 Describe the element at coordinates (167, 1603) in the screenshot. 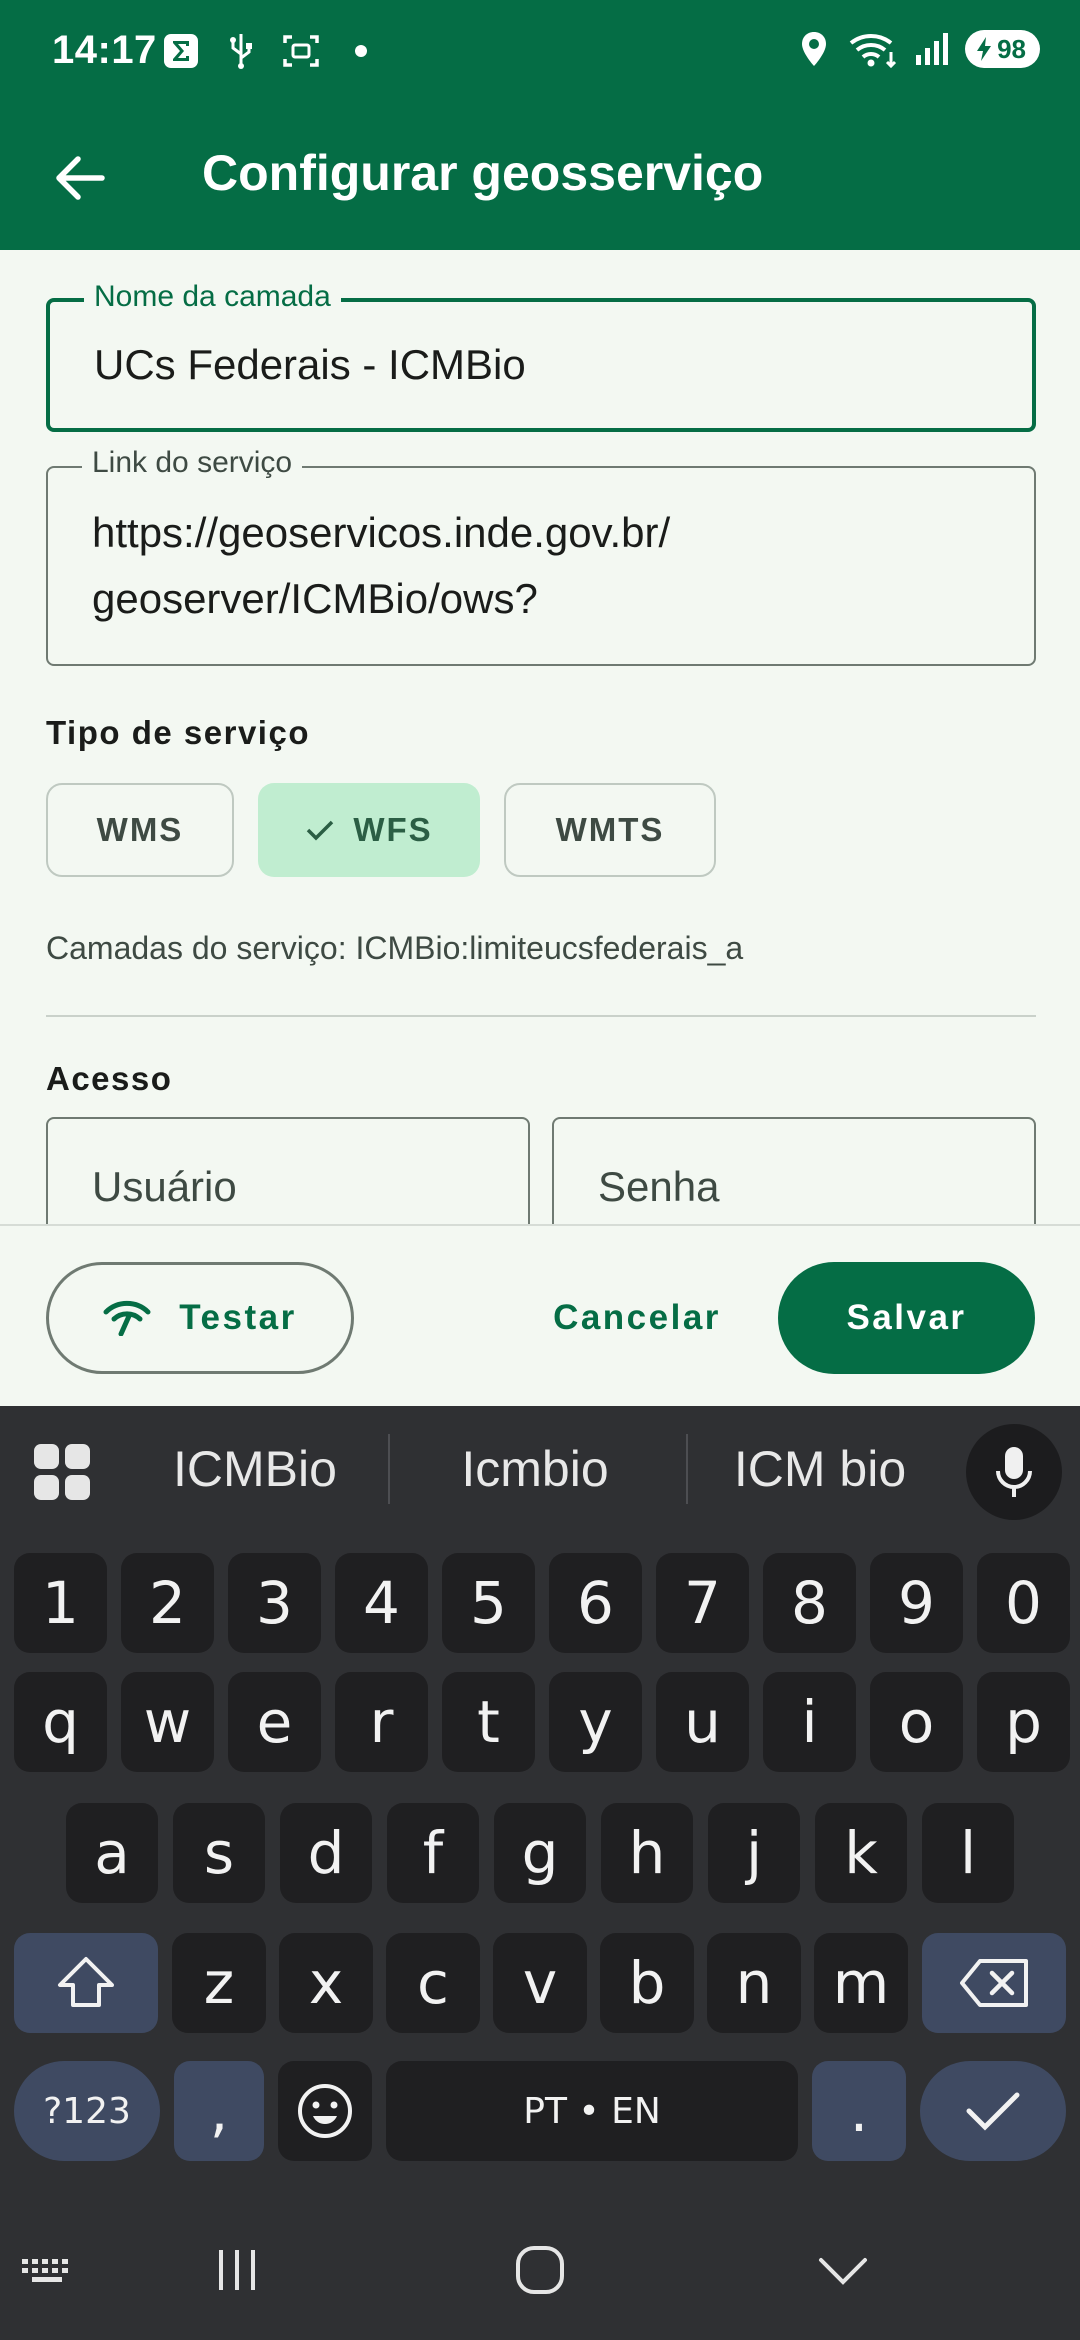

I see `key-2: 2` at that location.